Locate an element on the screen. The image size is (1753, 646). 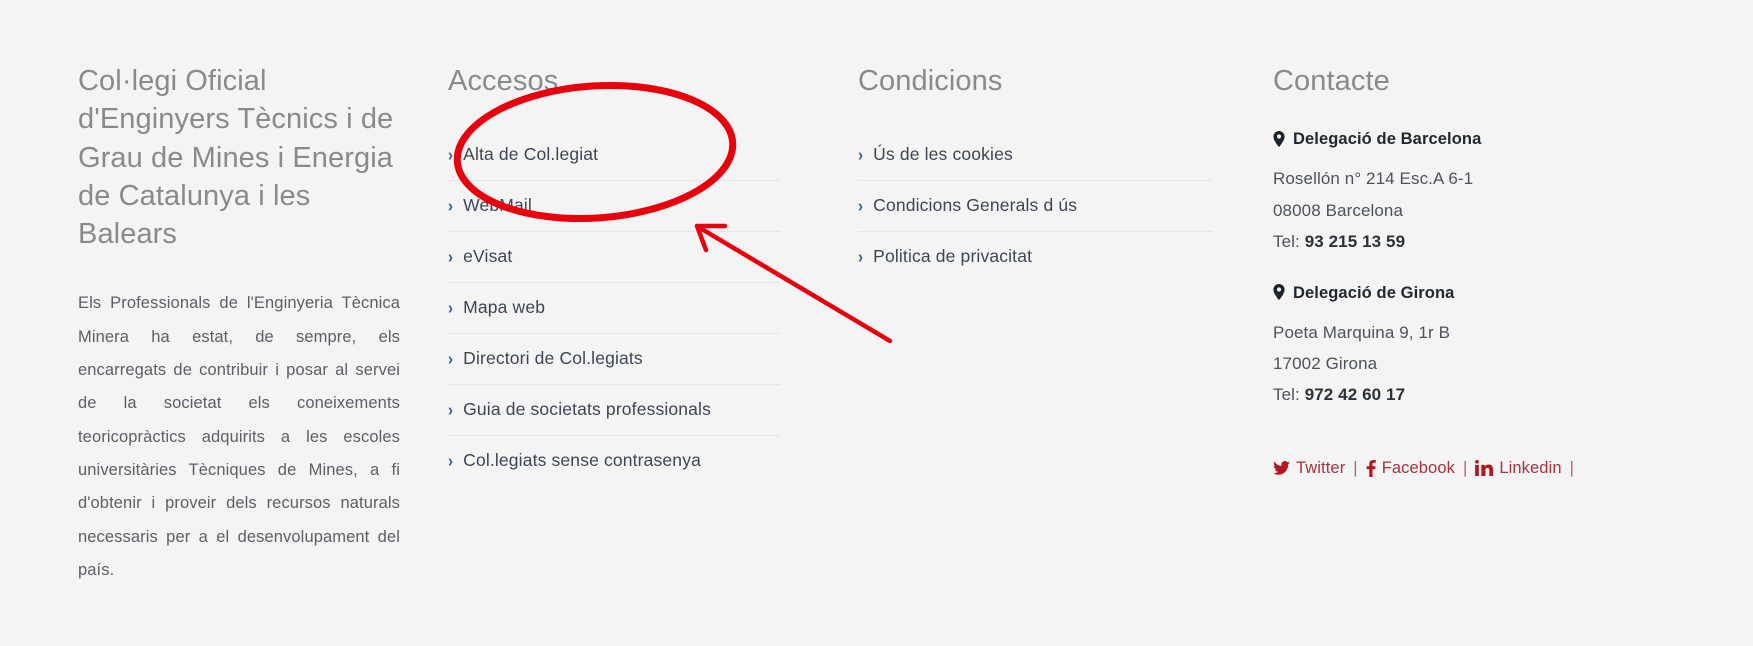
link-politica-de-privacitat: › Politica de privacitat is located at coordinates (1035, 257).